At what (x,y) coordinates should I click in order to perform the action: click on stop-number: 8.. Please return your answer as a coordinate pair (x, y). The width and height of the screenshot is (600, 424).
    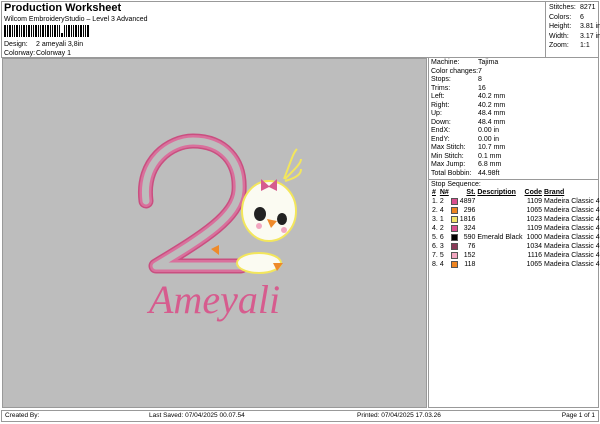
    Looking at the image, I should click on (435, 264).